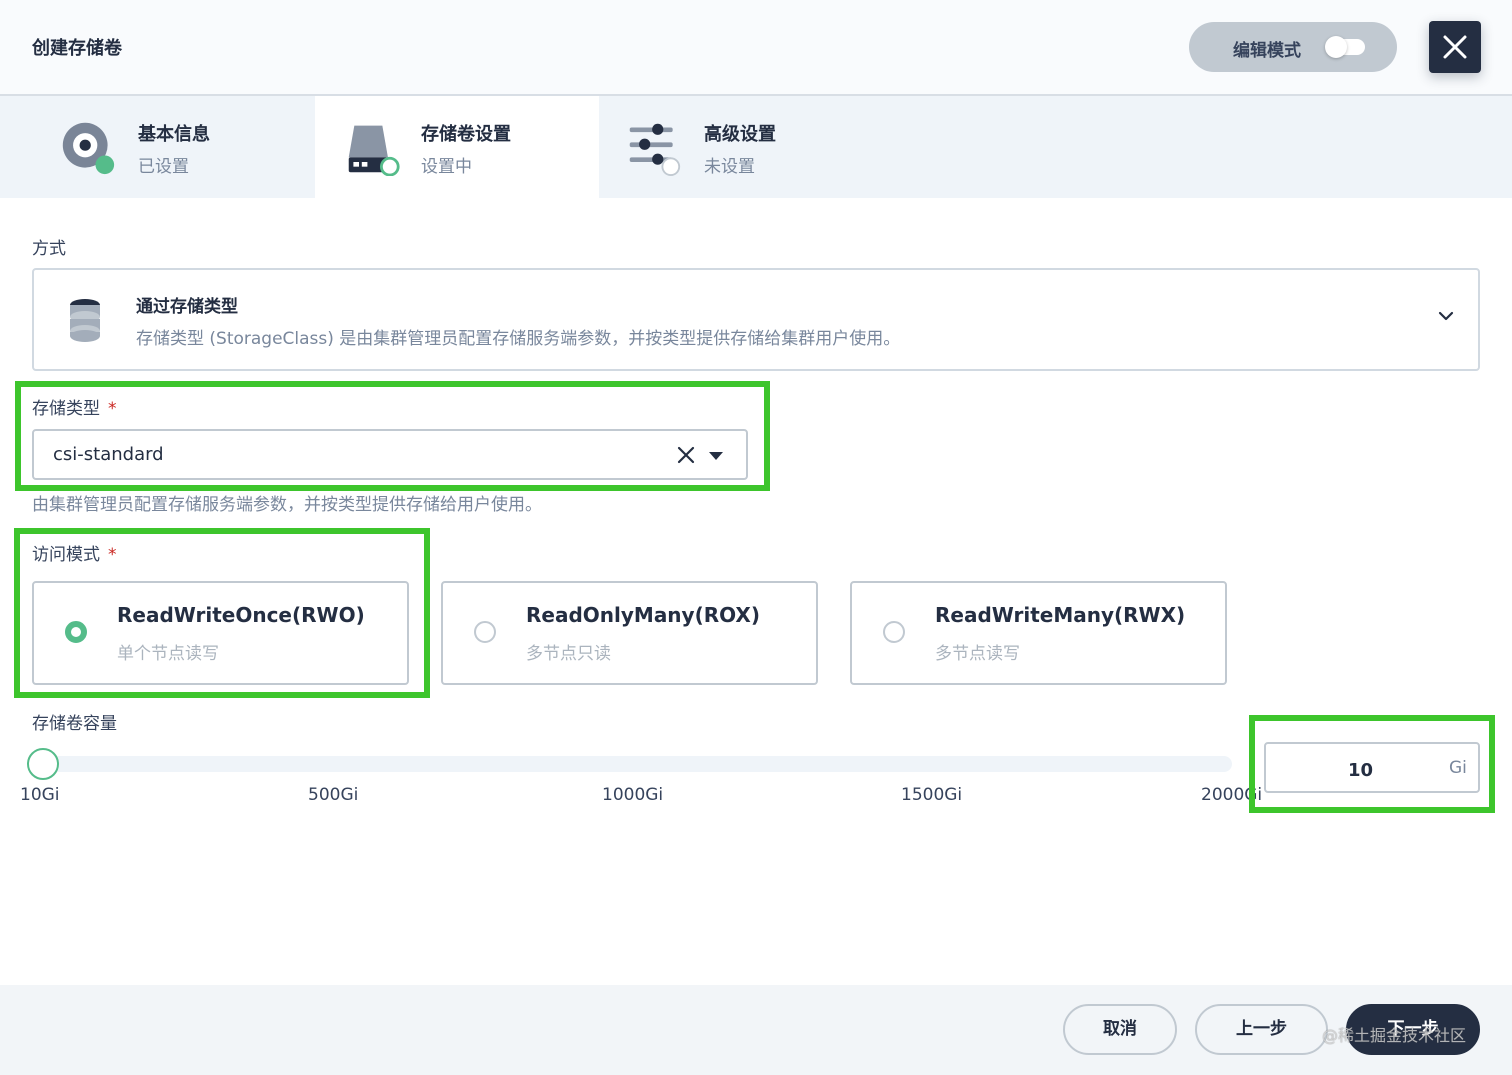 Image resolution: width=1512 pixels, height=1075 pixels. Describe the element at coordinates (85, 320) in the screenshot. I see `database-icon` at that location.